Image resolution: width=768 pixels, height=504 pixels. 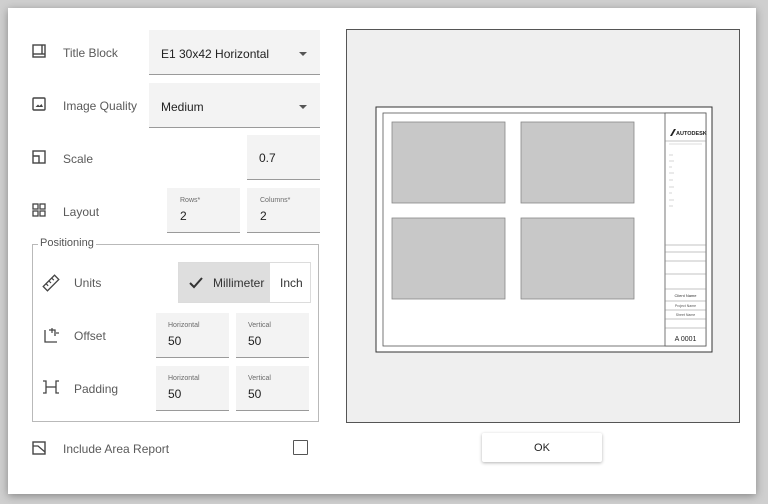 I want to click on unit-option-inch: Inch, so click(x=290, y=282).